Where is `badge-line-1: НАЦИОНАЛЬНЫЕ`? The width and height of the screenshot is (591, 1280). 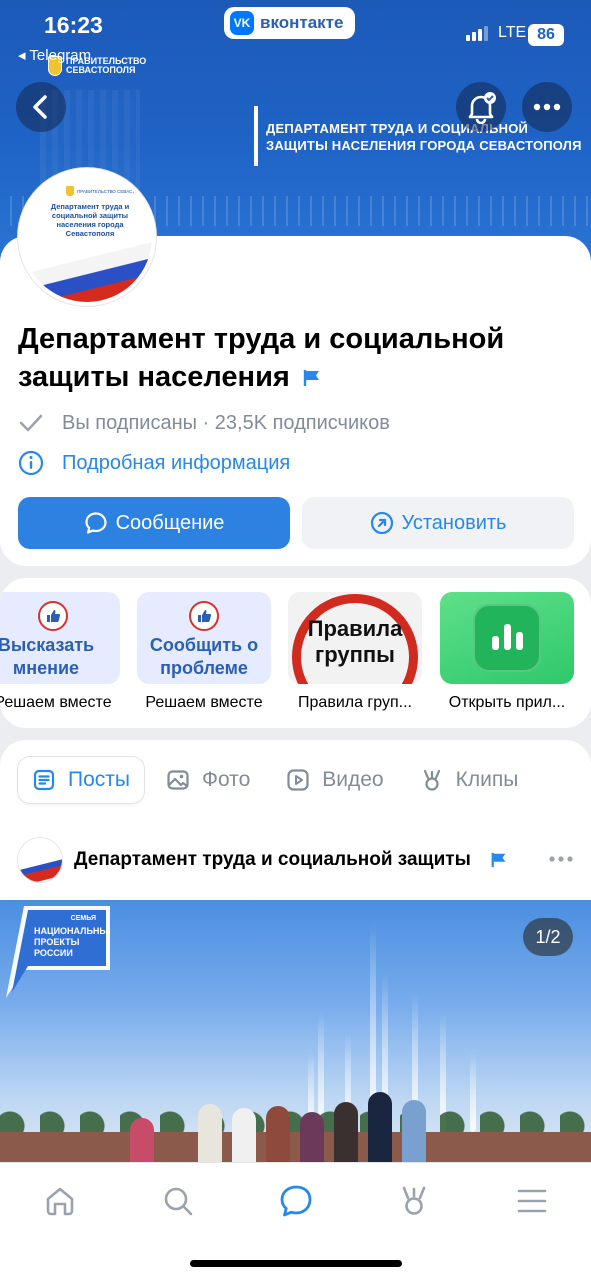 badge-line-1: НАЦИОНАЛЬНЫЕ is located at coordinates (72, 931).